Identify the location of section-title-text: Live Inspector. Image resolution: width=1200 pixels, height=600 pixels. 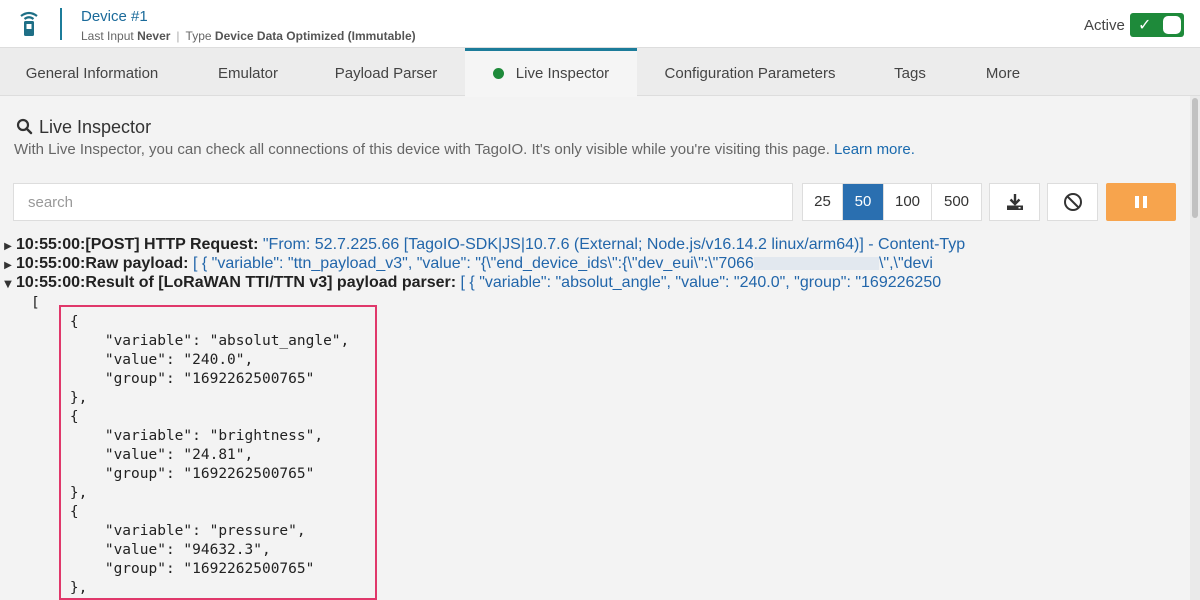
(95, 127).